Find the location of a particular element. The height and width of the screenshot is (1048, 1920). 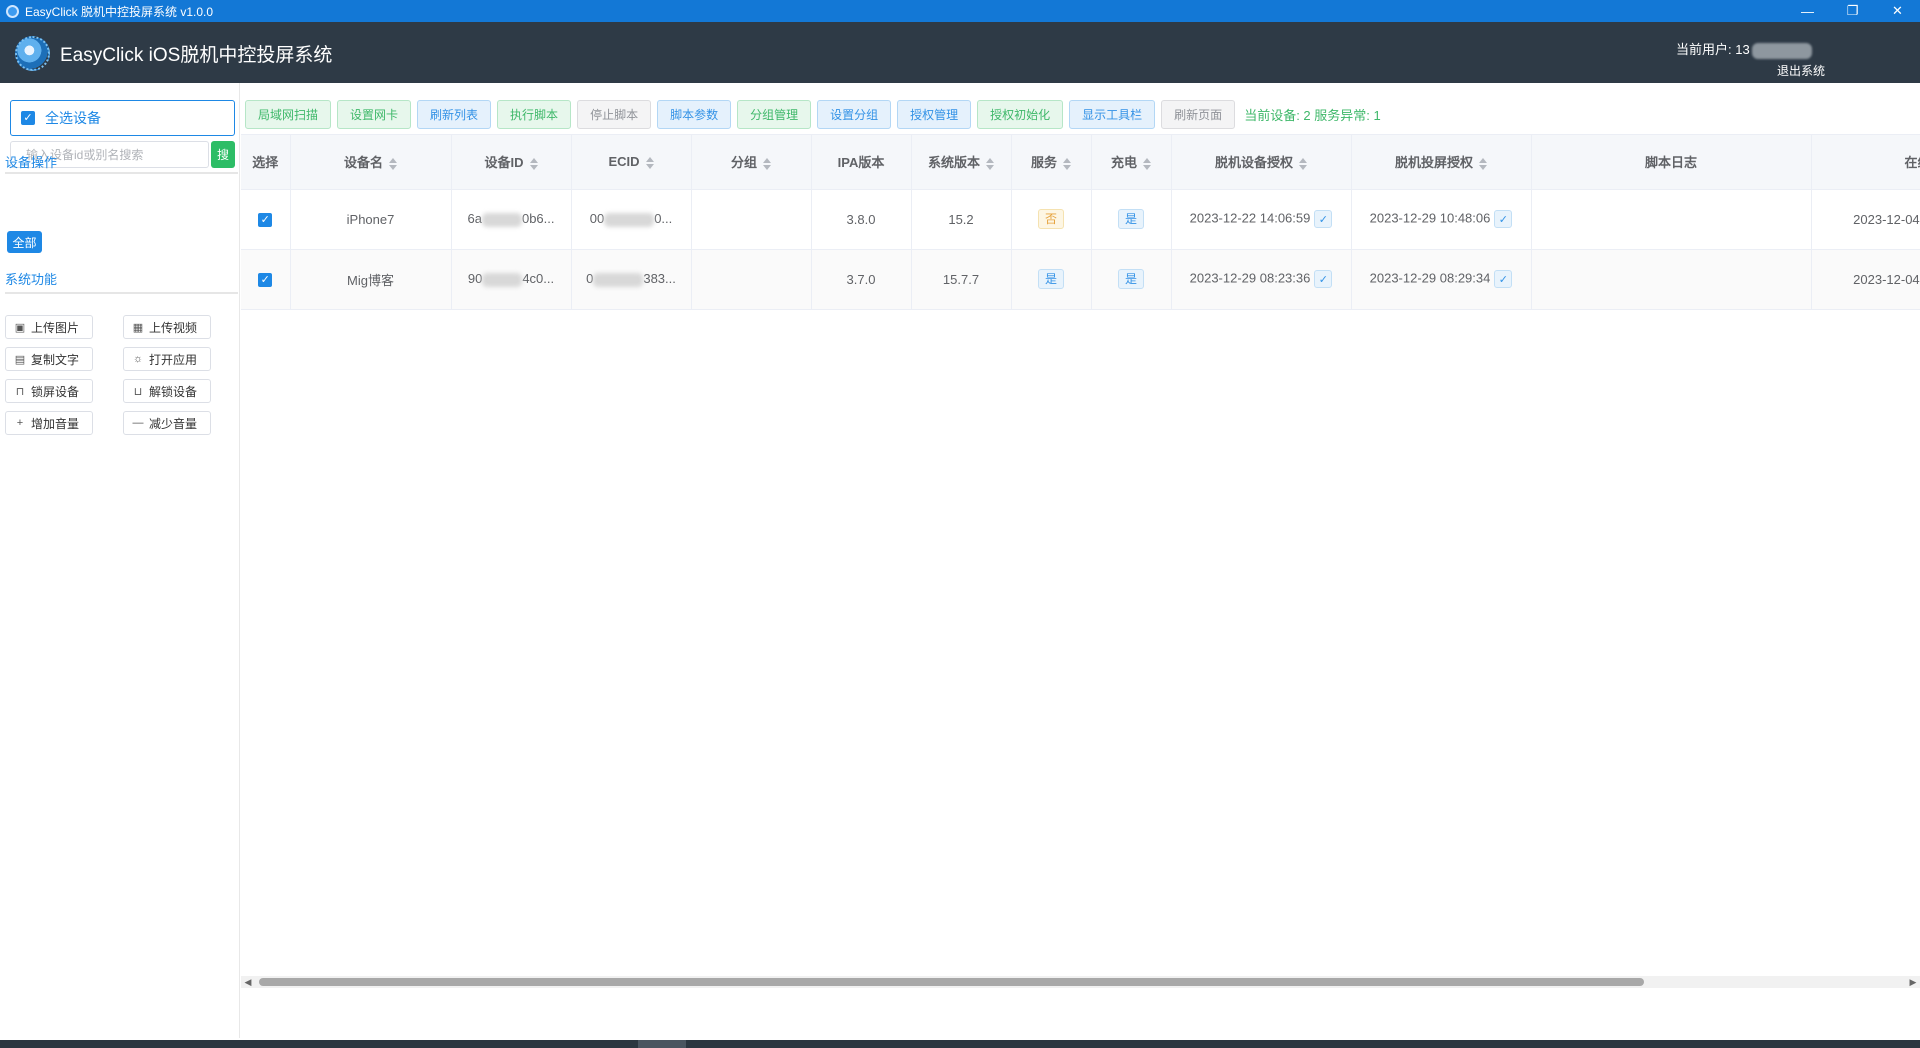

upload-image-button: ▣ 上传图片 is located at coordinates (49, 327).